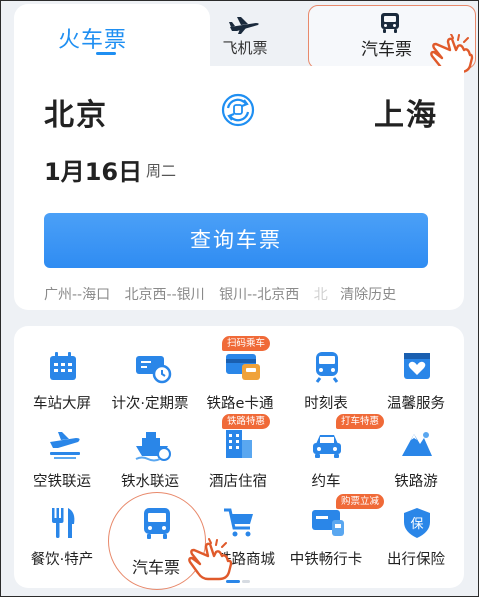  What do you see at coordinates (63, 523) in the screenshot?
I see `fork-knife-icon` at bounding box center [63, 523].